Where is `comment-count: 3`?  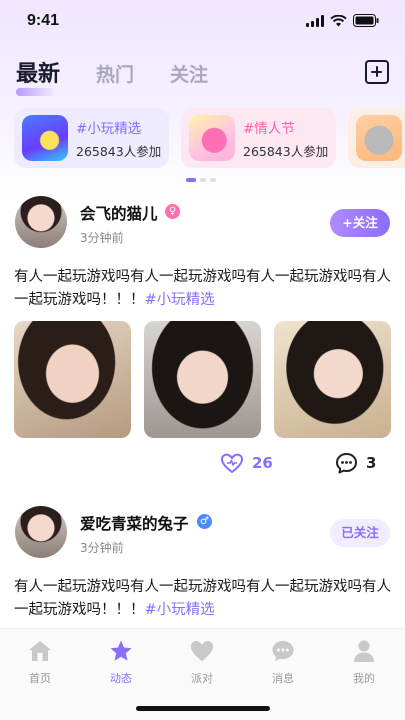 comment-count: 3 is located at coordinates (371, 463).